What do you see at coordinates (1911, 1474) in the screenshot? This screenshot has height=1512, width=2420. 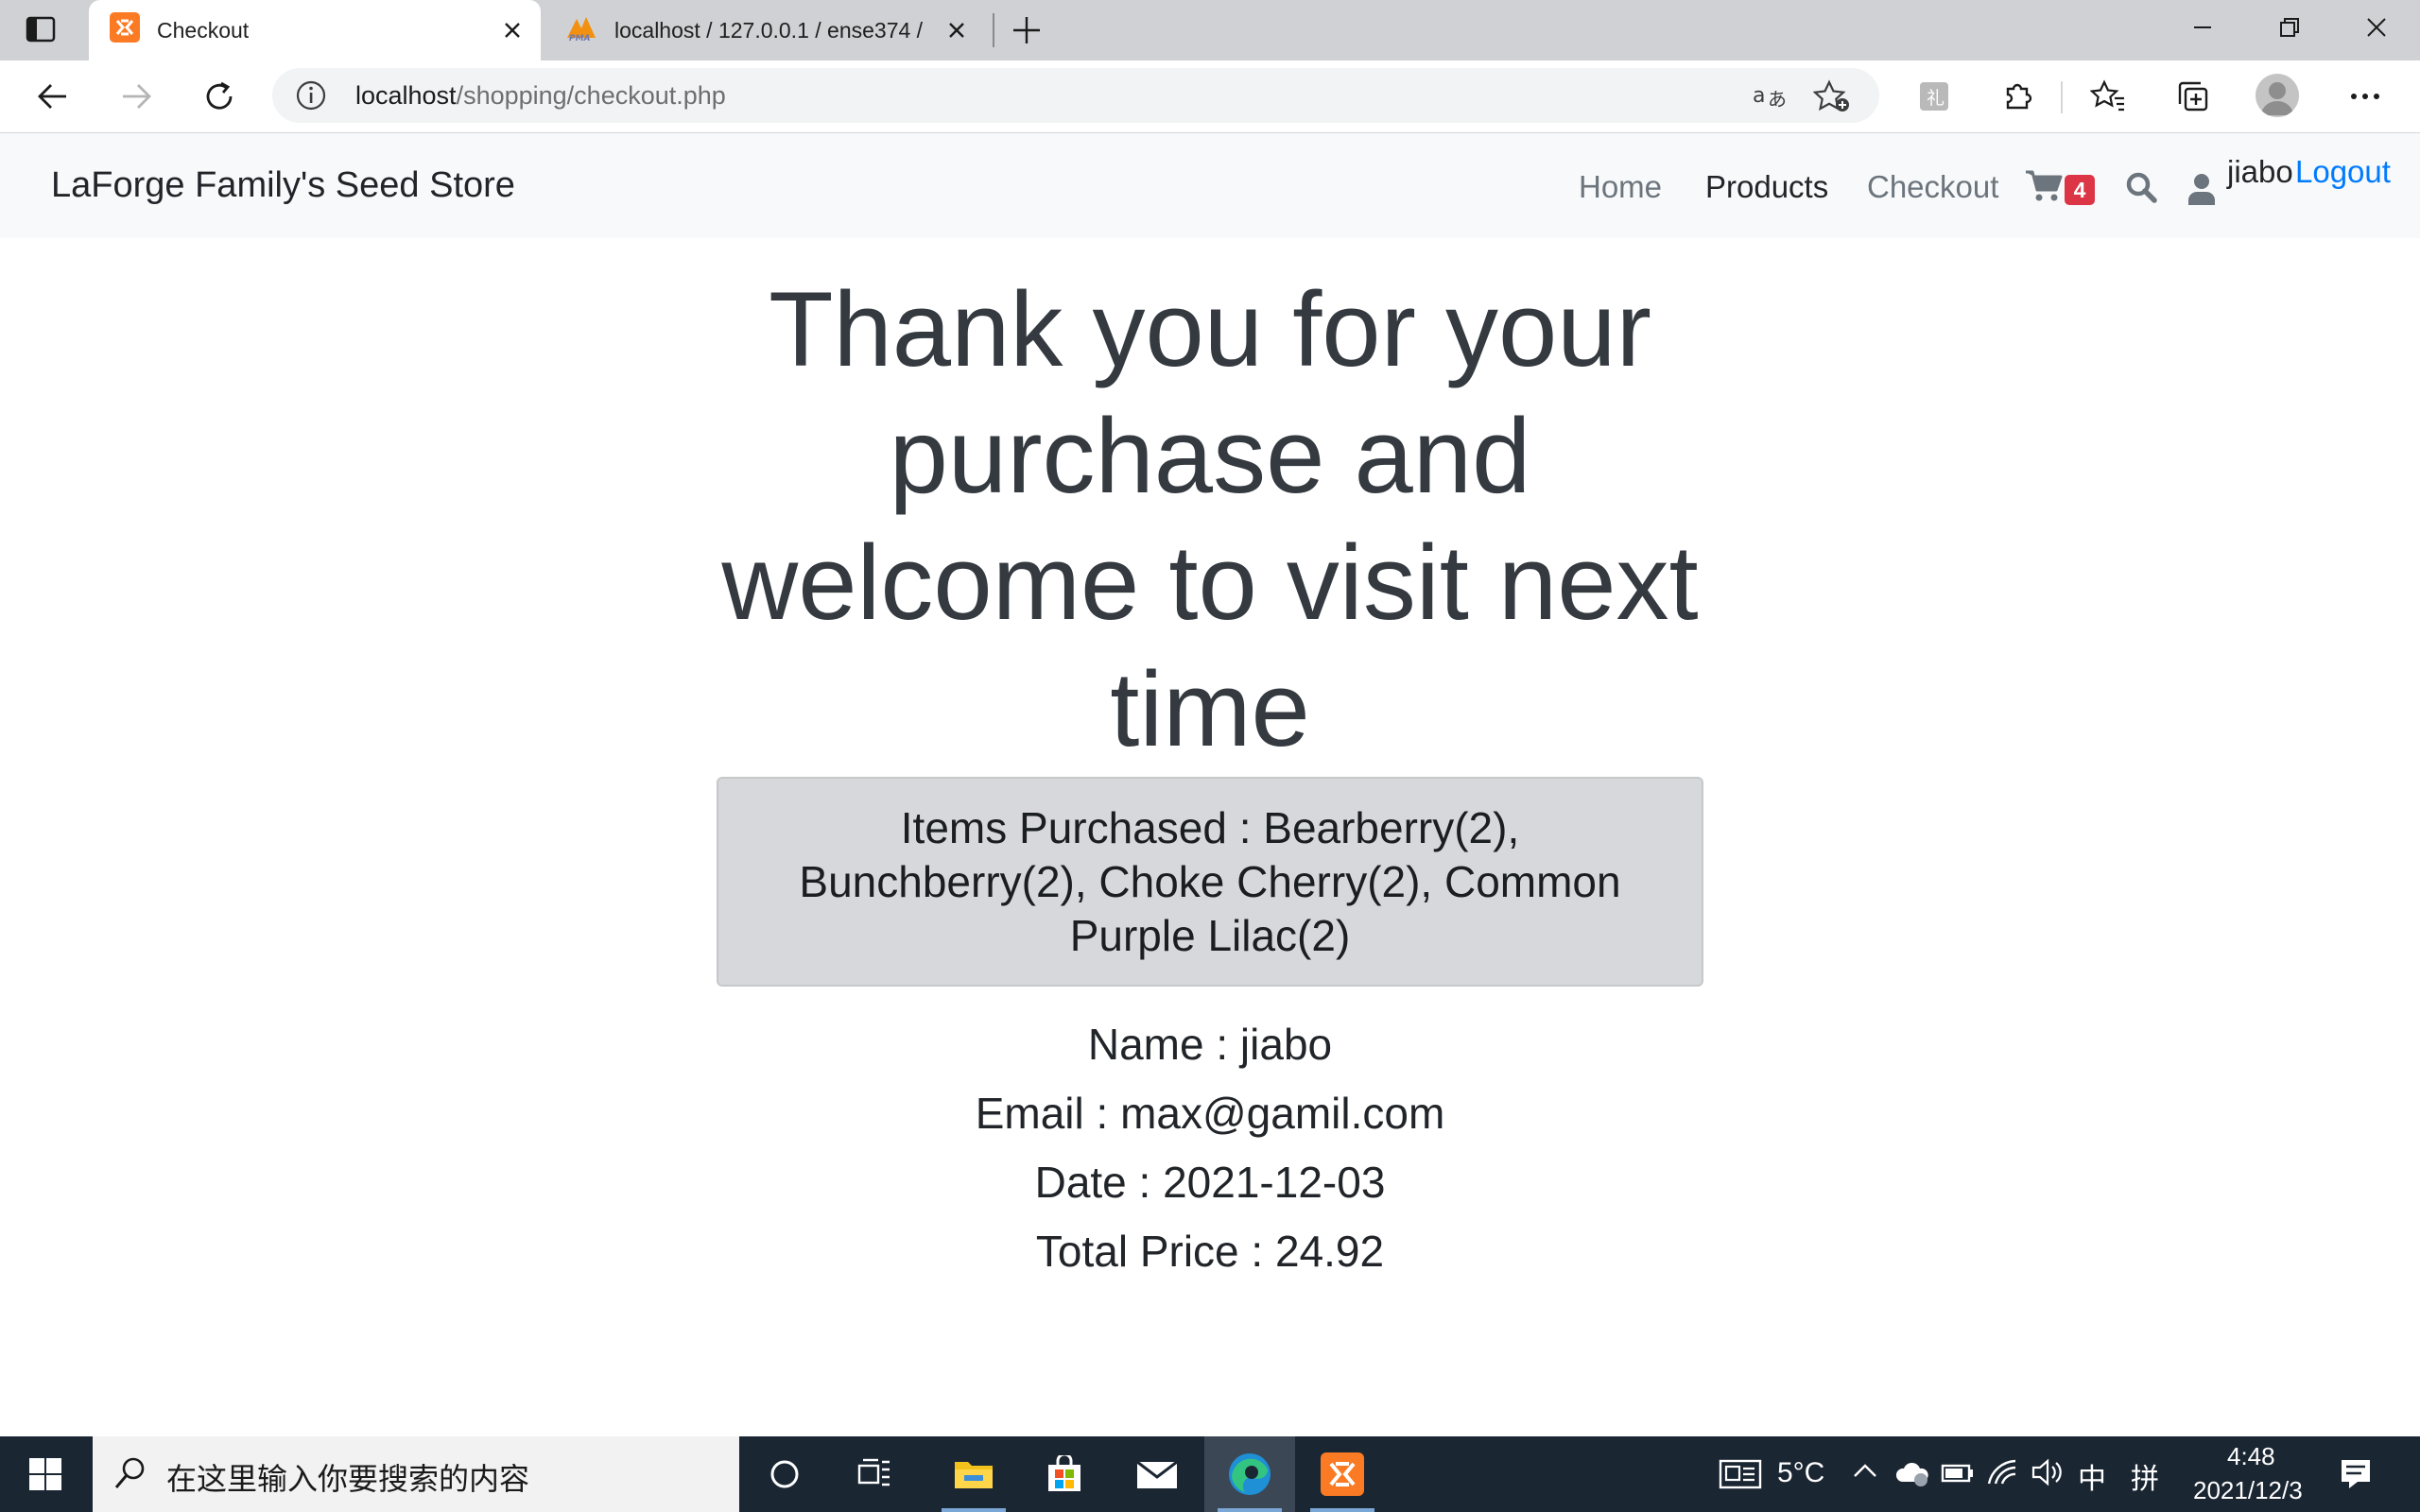 I see `onedrive-icon` at bounding box center [1911, 1474].